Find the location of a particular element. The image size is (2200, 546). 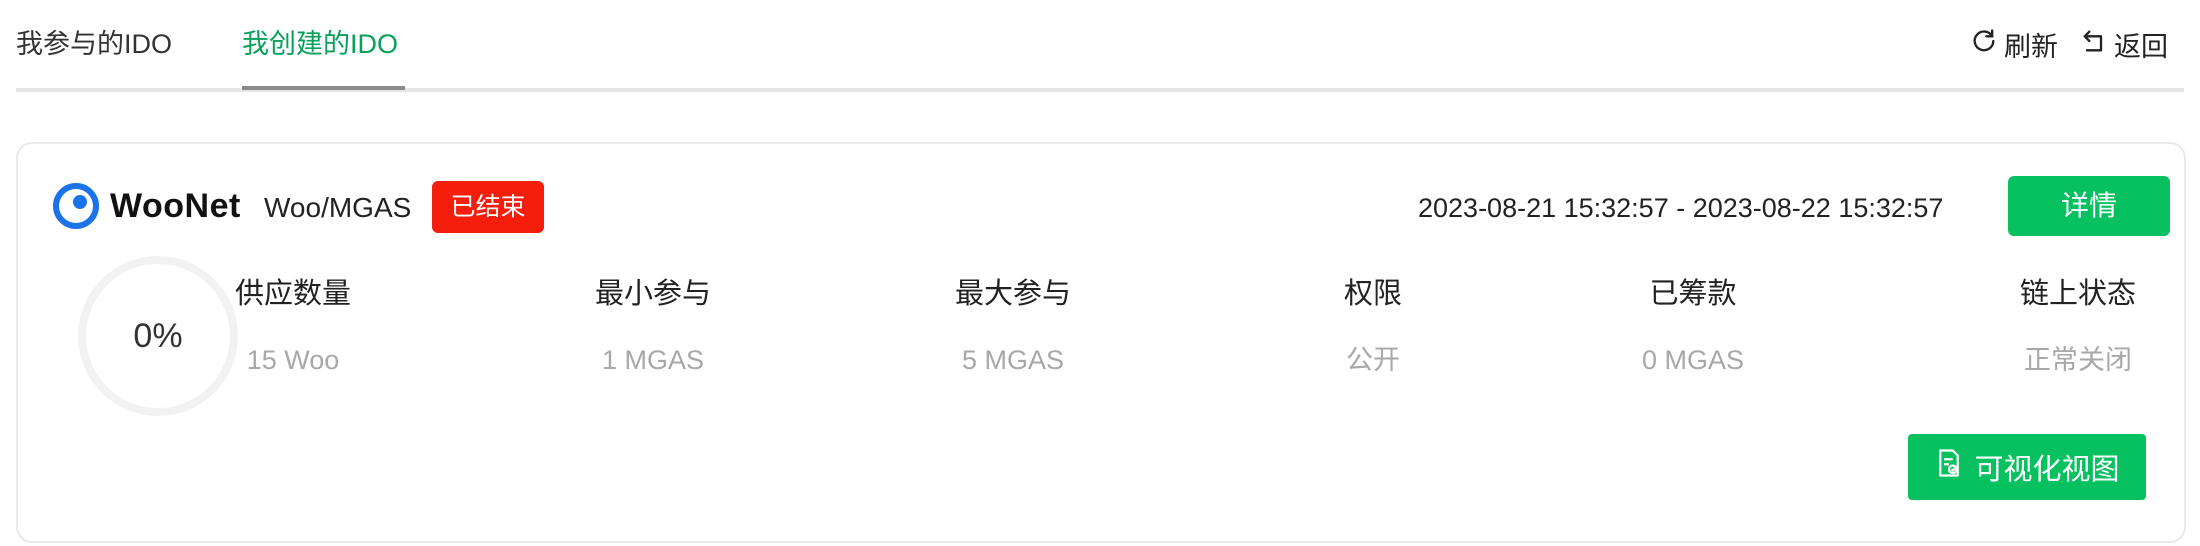

header-actions: 刷新 返回 is located at coordinates (2069, 44).